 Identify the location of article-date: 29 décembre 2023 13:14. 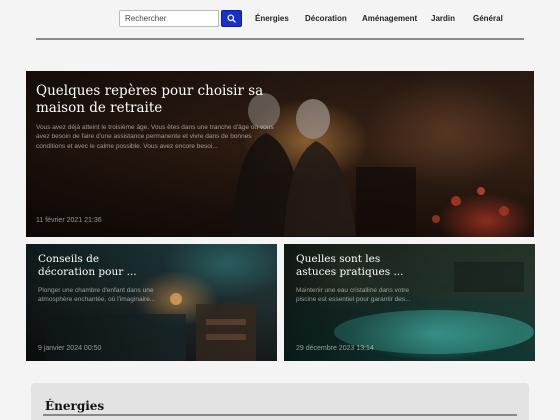
(335, 348).